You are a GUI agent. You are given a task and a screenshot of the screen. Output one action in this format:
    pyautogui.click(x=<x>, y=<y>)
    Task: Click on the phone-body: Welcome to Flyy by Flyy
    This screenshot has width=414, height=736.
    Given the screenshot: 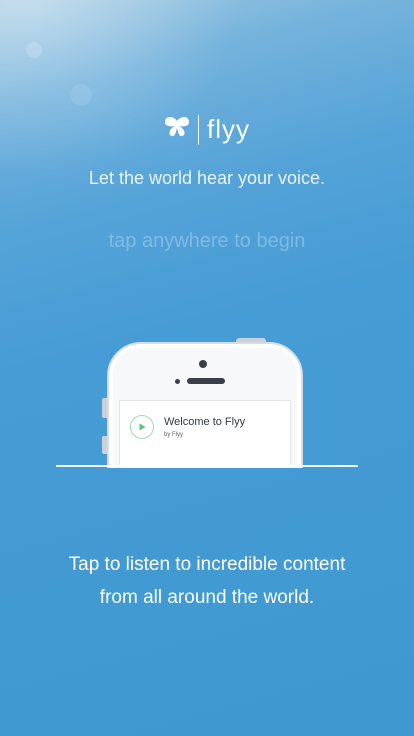 What is the action you would take?
    pyautogui.click(x=205, y=405)
    